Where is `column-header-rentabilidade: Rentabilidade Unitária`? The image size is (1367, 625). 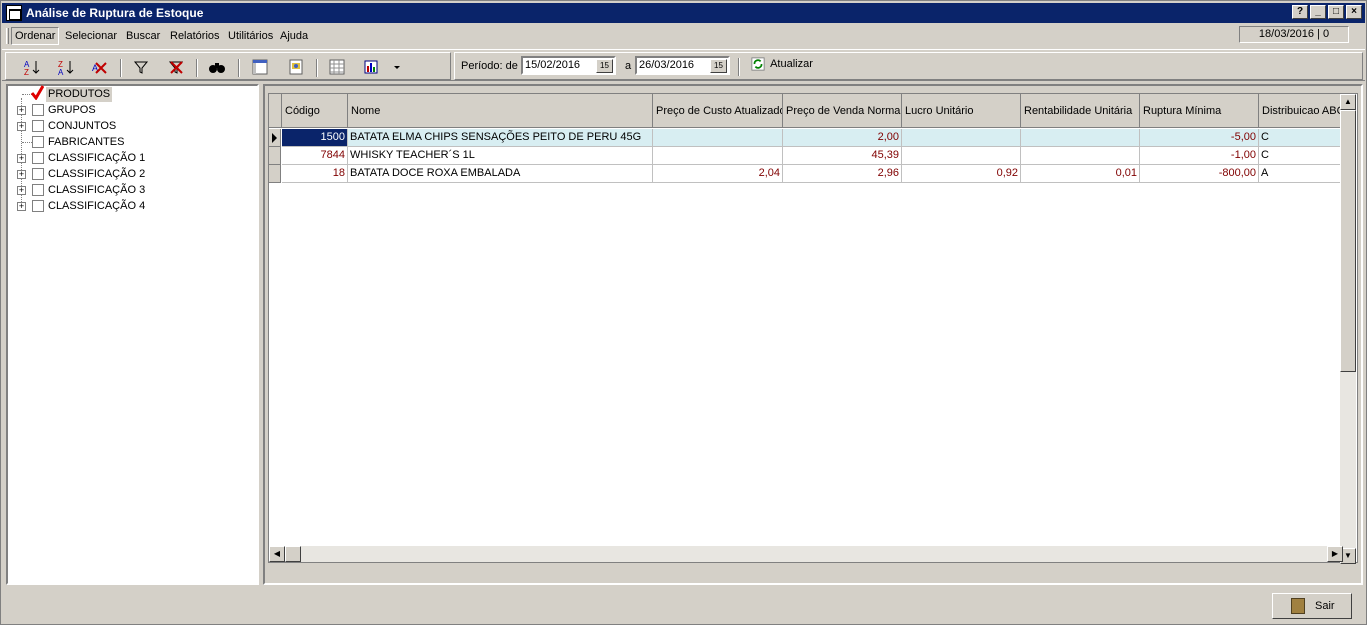 column-header-rentabilidade: Rentabilidade Unitária is located at coordinates (1080, 111).